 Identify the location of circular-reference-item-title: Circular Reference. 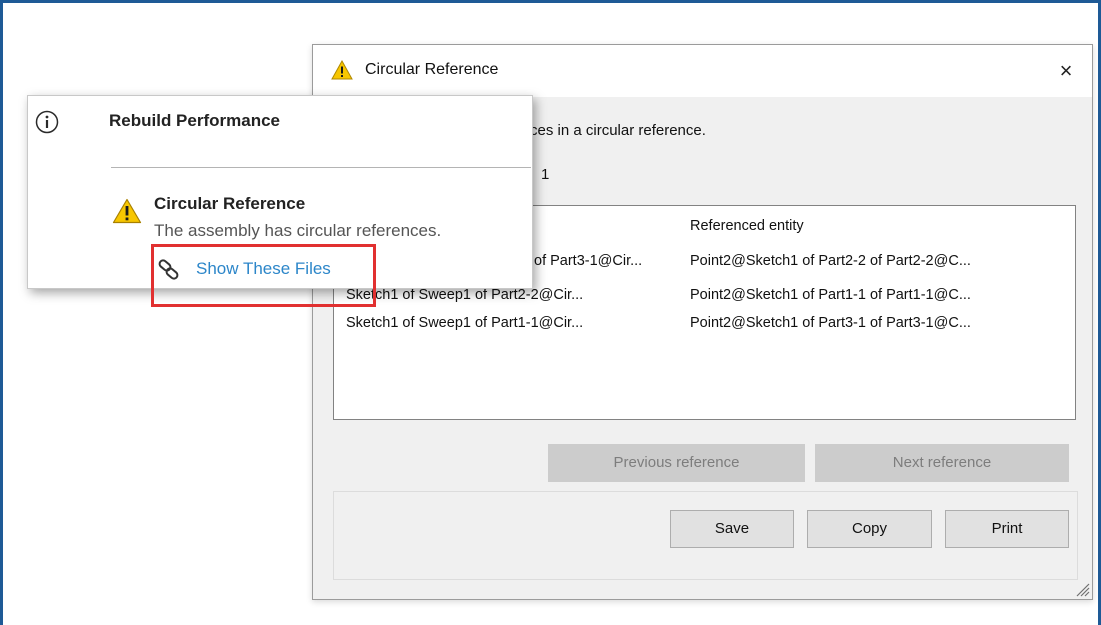
(230, 203).